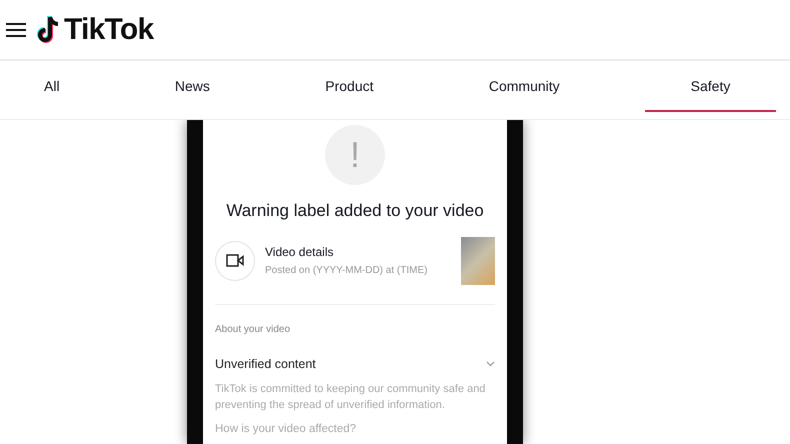 The image size is (790, 444). I want to click on nav-tab: Community, so click(524, 87).